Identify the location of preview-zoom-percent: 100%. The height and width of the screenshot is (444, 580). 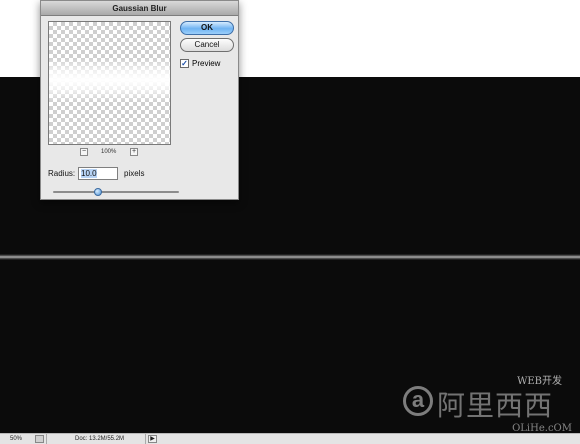
(109, 152).